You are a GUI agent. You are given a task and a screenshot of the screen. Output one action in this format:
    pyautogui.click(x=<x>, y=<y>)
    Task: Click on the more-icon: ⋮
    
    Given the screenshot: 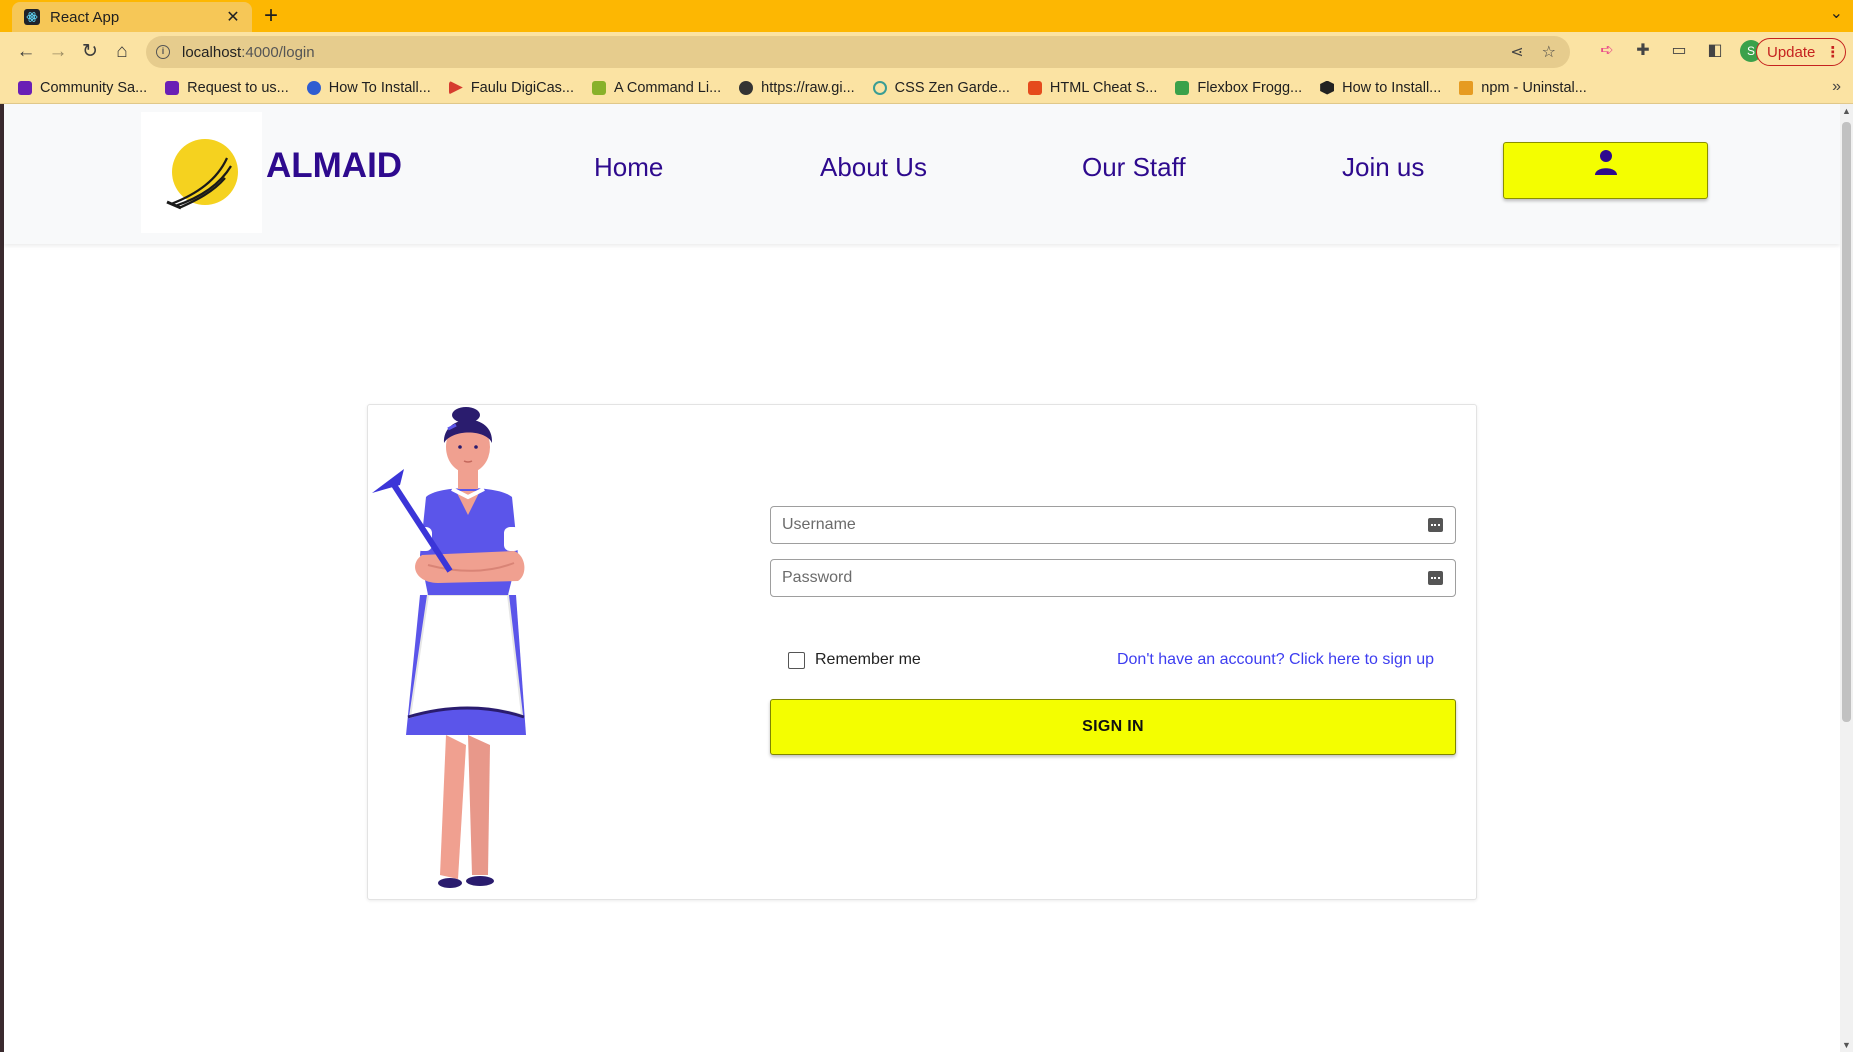 What is the action you would take?
    pyautogui.click(x=1833, y=52)
    